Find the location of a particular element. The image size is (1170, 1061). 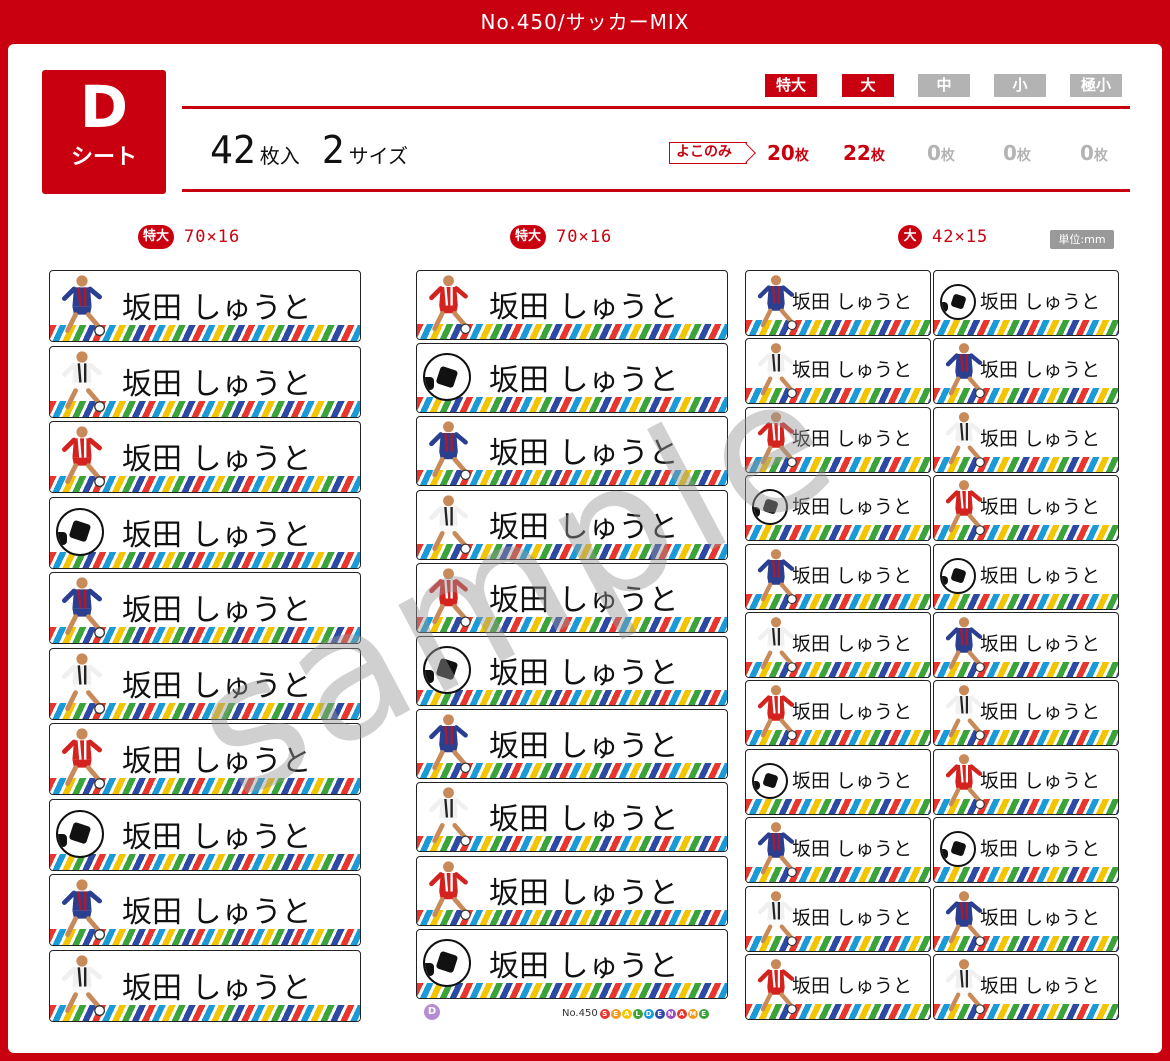

size-tag: 大 is located at coordinates (868, 85).